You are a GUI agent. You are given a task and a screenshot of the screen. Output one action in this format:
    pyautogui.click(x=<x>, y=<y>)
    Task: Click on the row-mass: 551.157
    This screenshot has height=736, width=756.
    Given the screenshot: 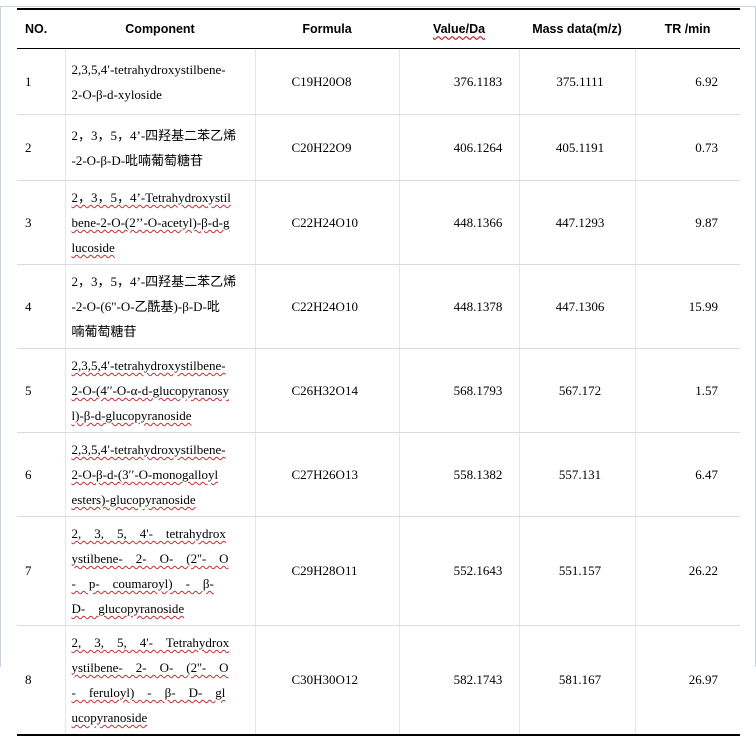 What is the action you would take?
    pyautogui.click(x=576, y=571)
    